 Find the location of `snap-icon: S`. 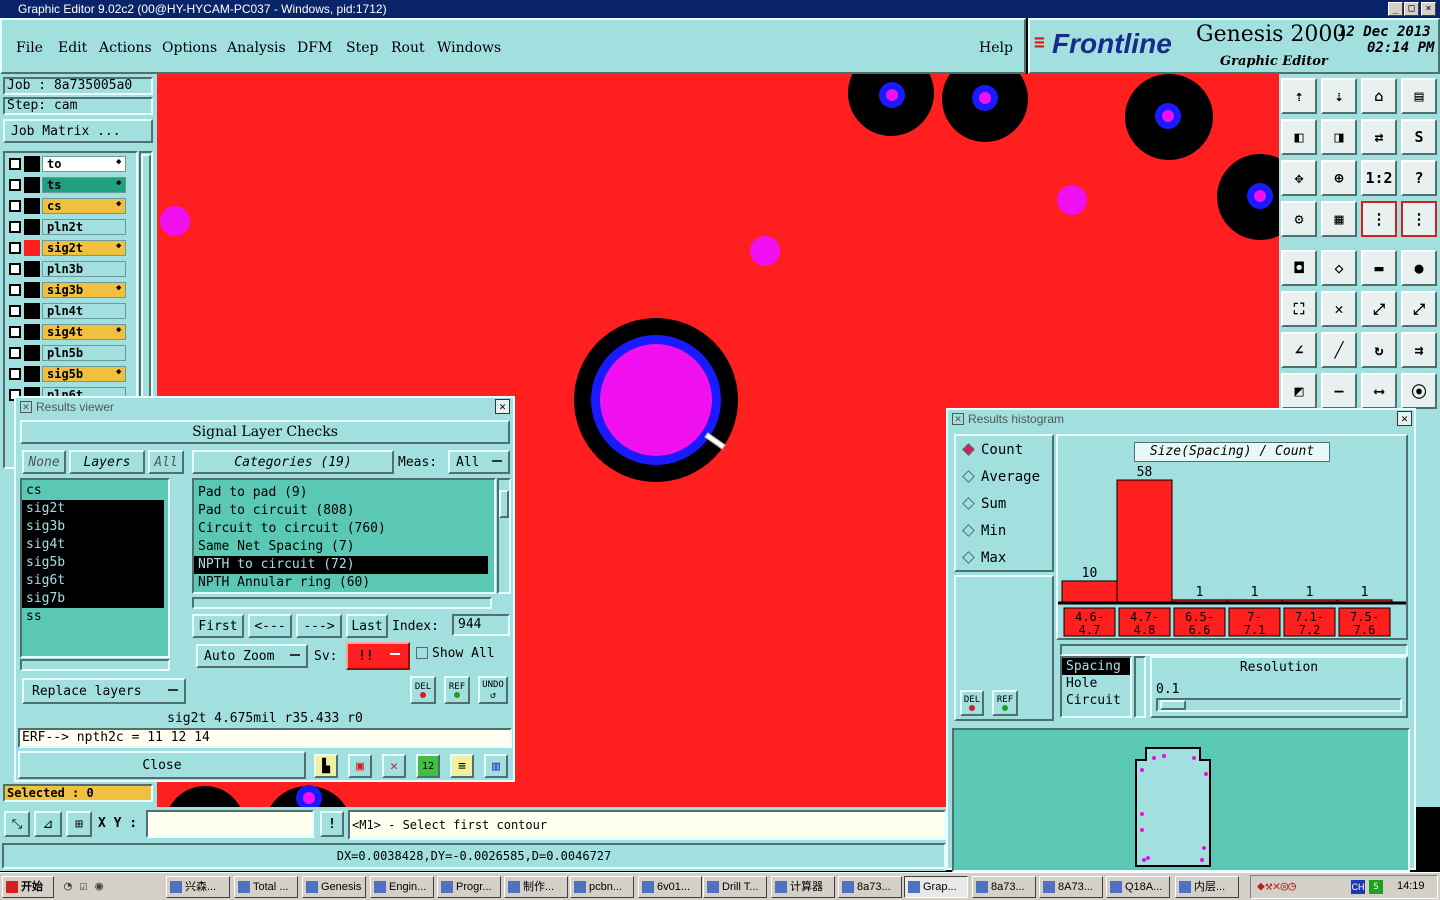

snap-icon: S is located at coordinates (1419, 137).